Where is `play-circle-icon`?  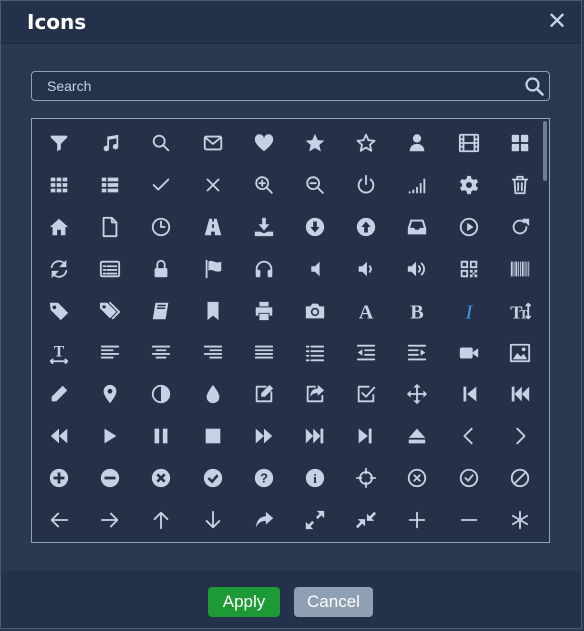
play-circle-icon is located at coordinates (469, 227).